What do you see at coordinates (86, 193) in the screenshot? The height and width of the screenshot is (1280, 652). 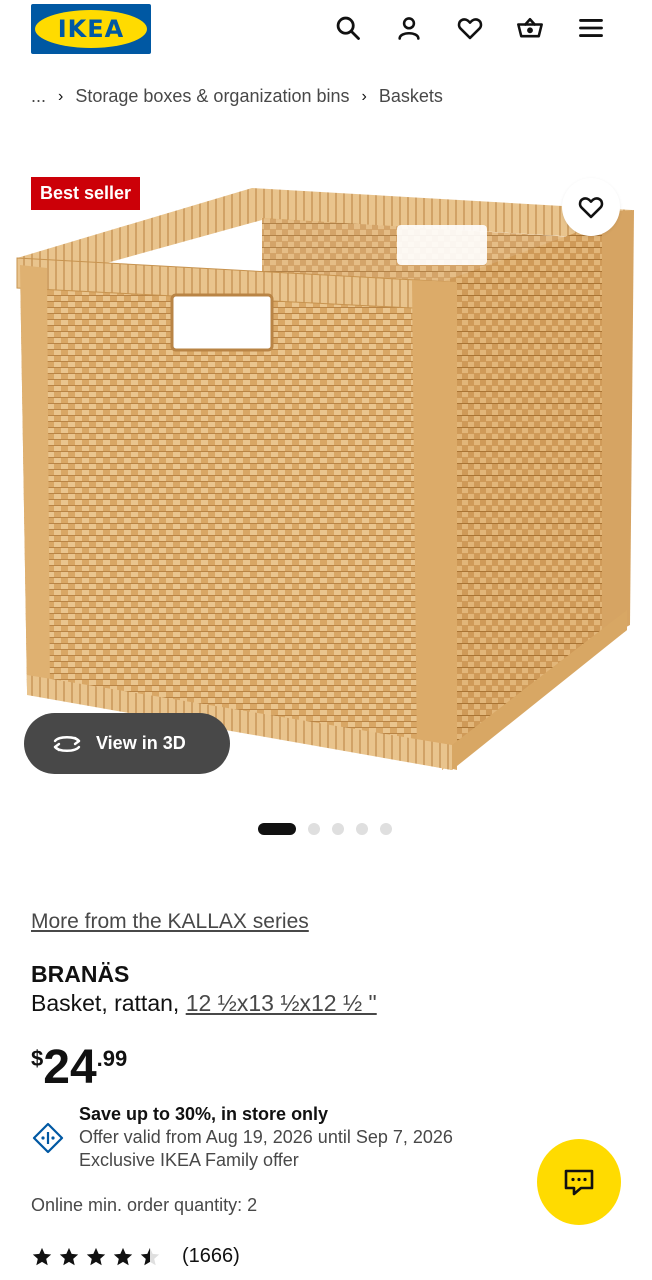 I see `best-seller-badge: Best seller` at bounding box center [86, 193].